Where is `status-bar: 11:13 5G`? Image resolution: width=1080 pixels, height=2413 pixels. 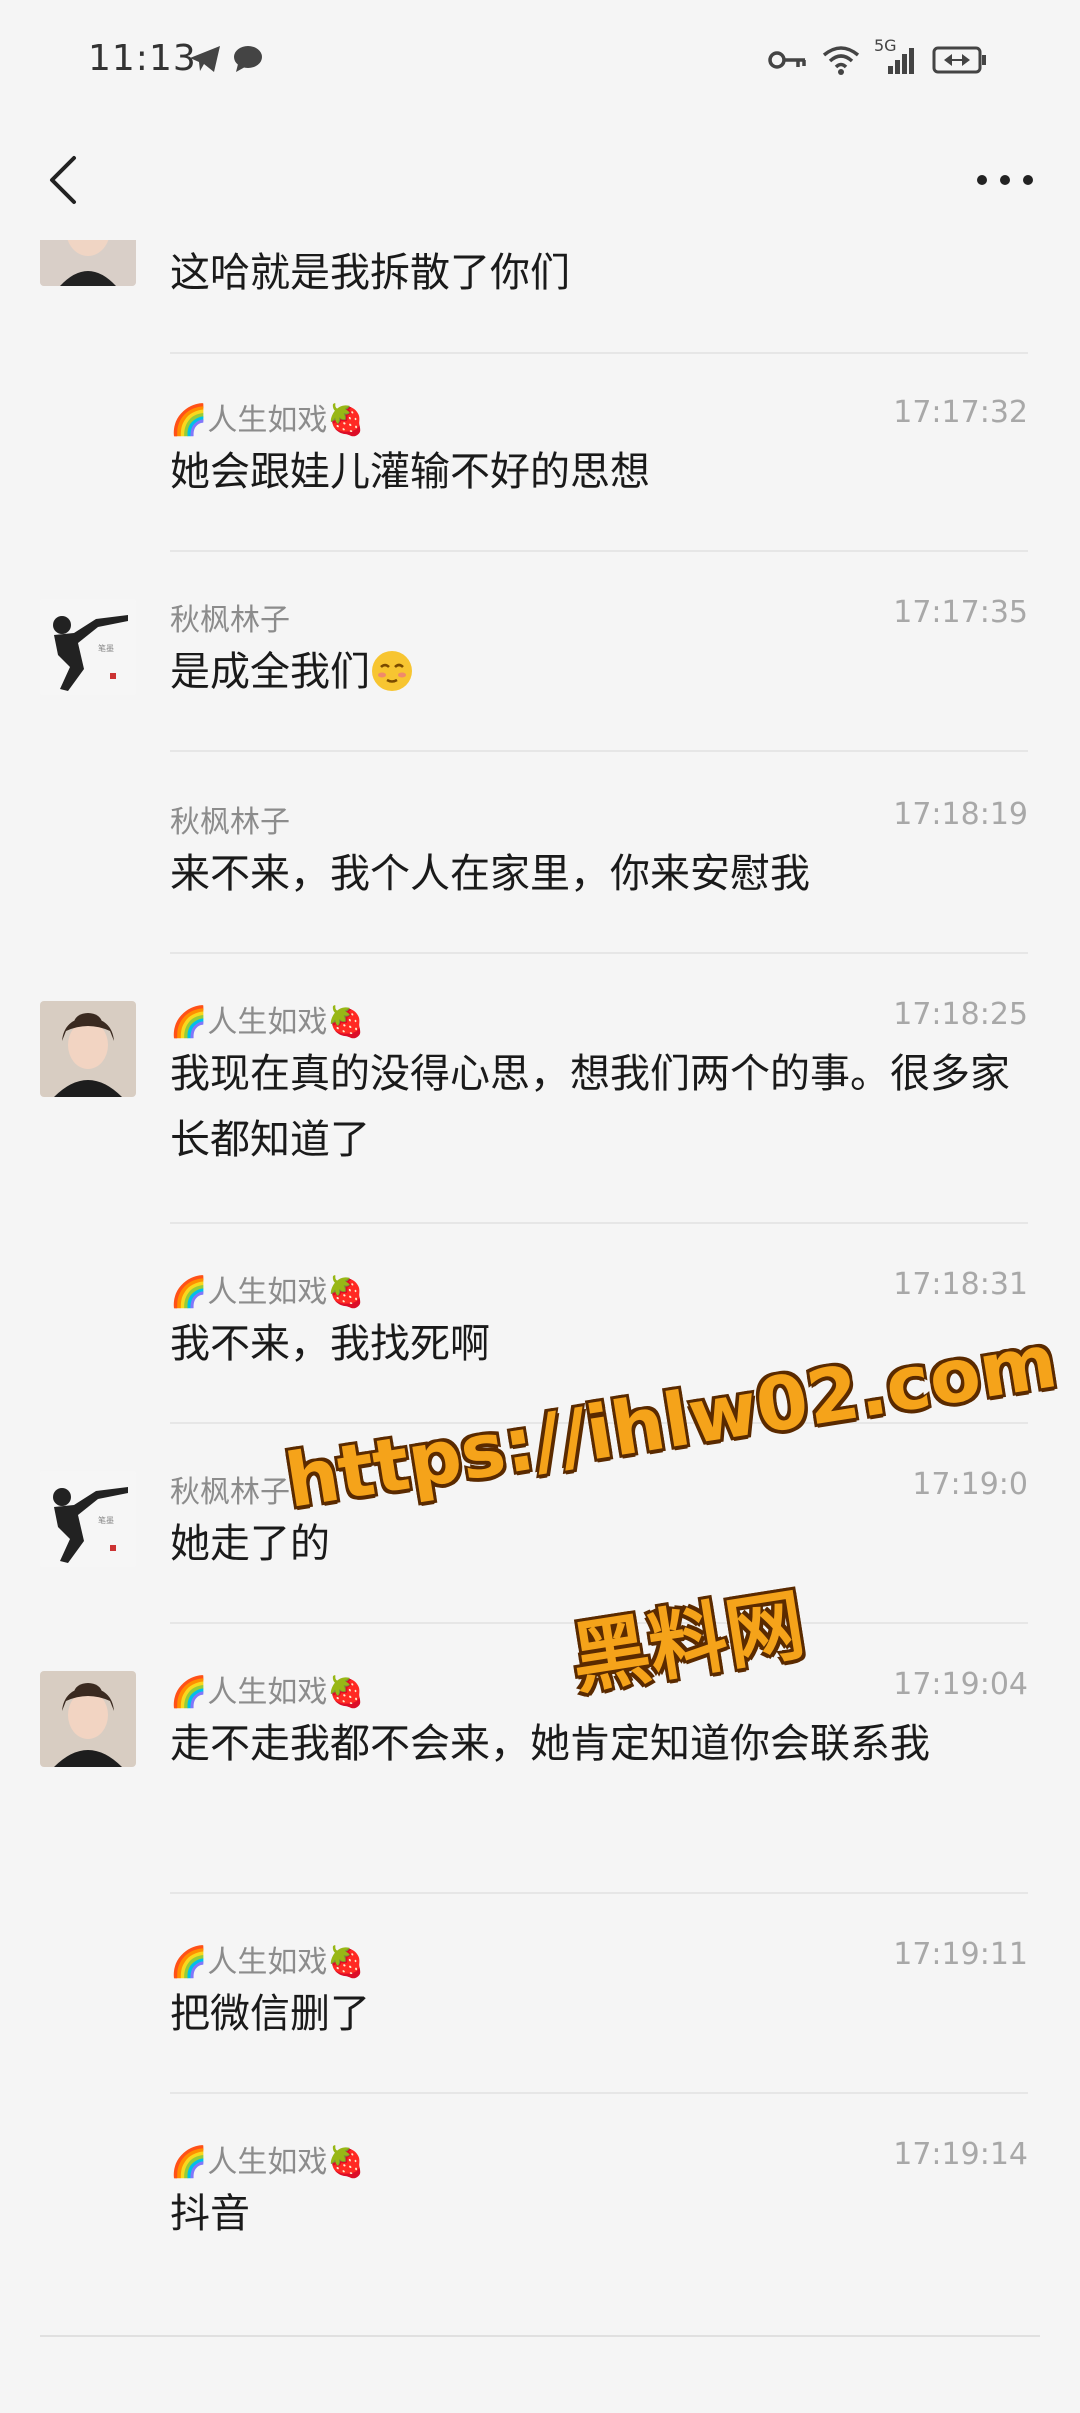 status-bar: 11:13 5G is located at coordinates (540, 60).